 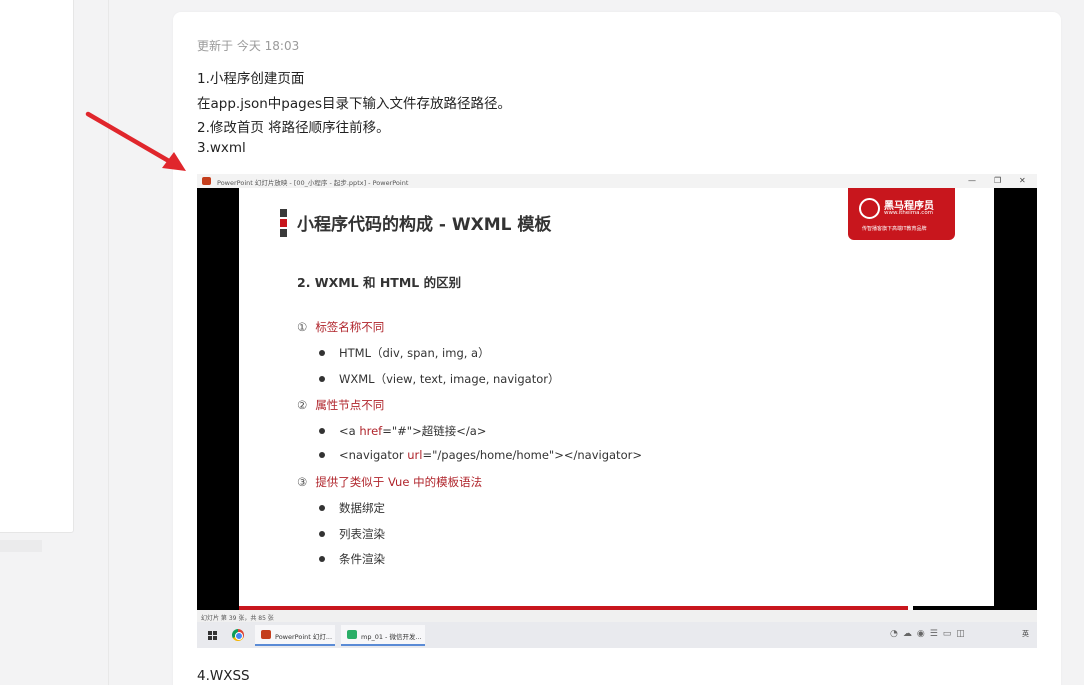 I want to click on brand-badge: 黑马程序员 www.itheima.com 传智播客旗下高端IT教育品牌, so click(x=901, y=214).